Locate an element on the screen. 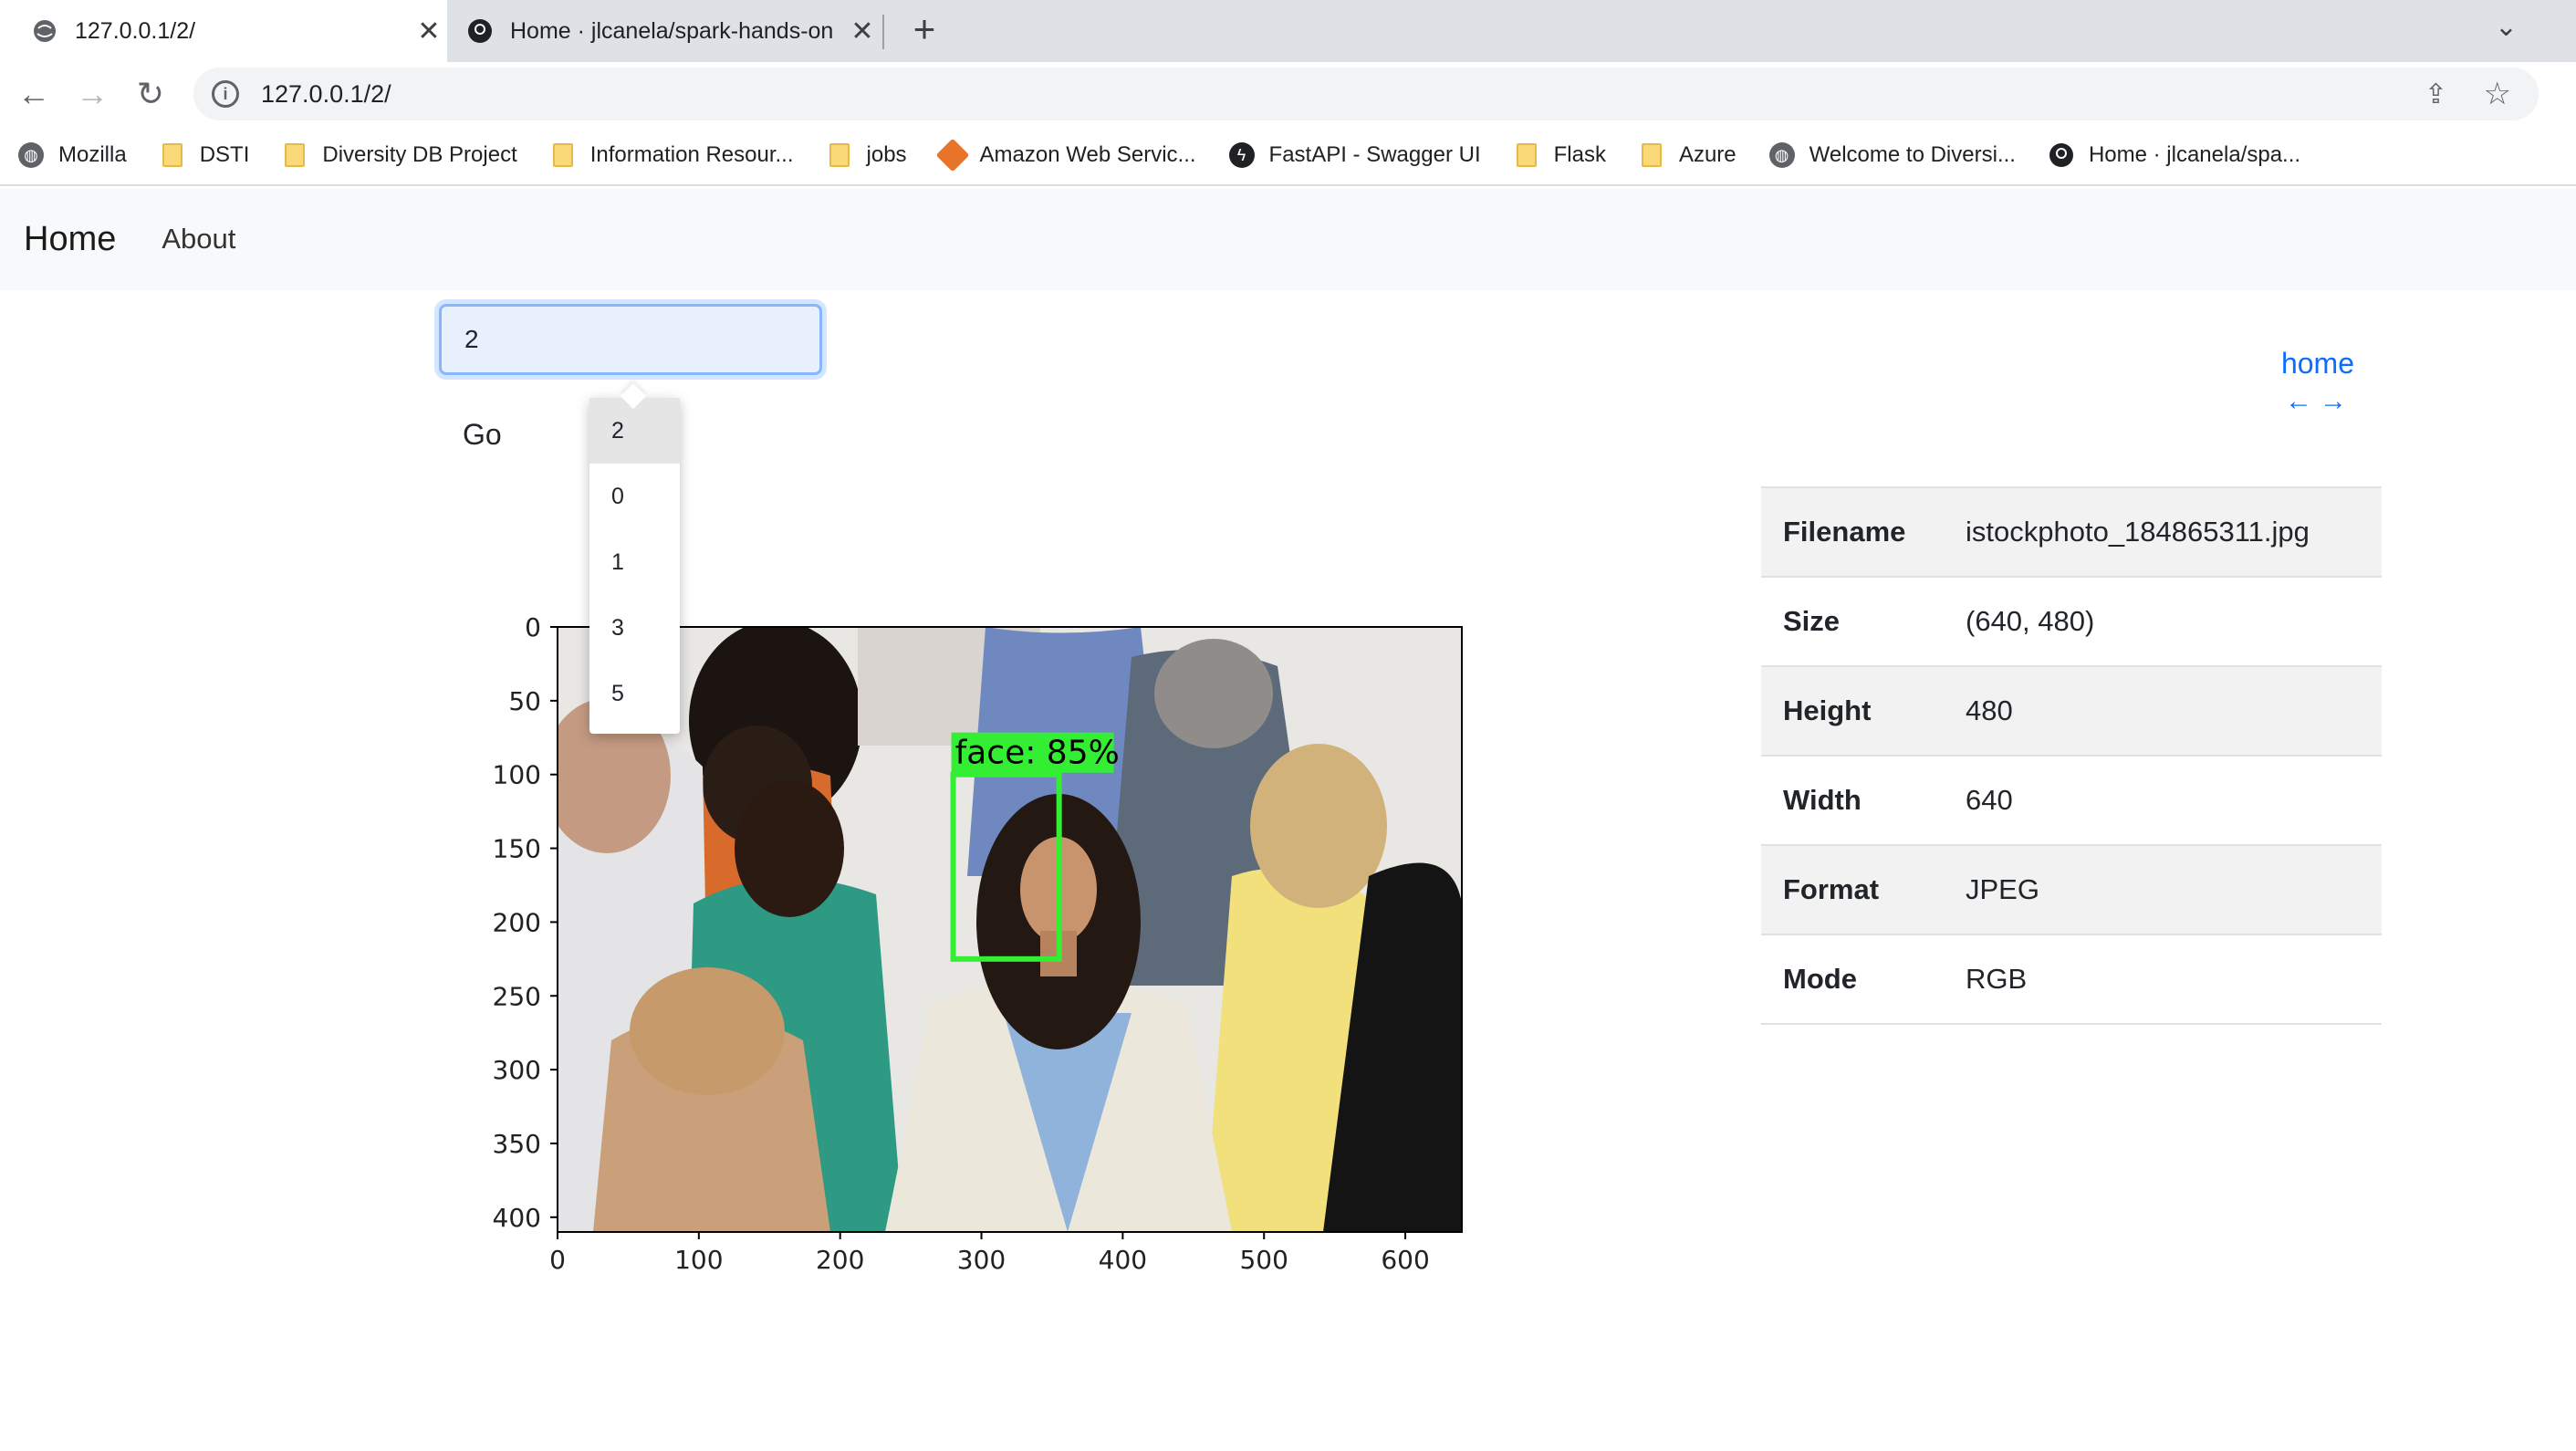 Image resolution: width=2576 pixels, height=1451 pixels. bookmark-item: Flask is located at coordinates (1560, 155).